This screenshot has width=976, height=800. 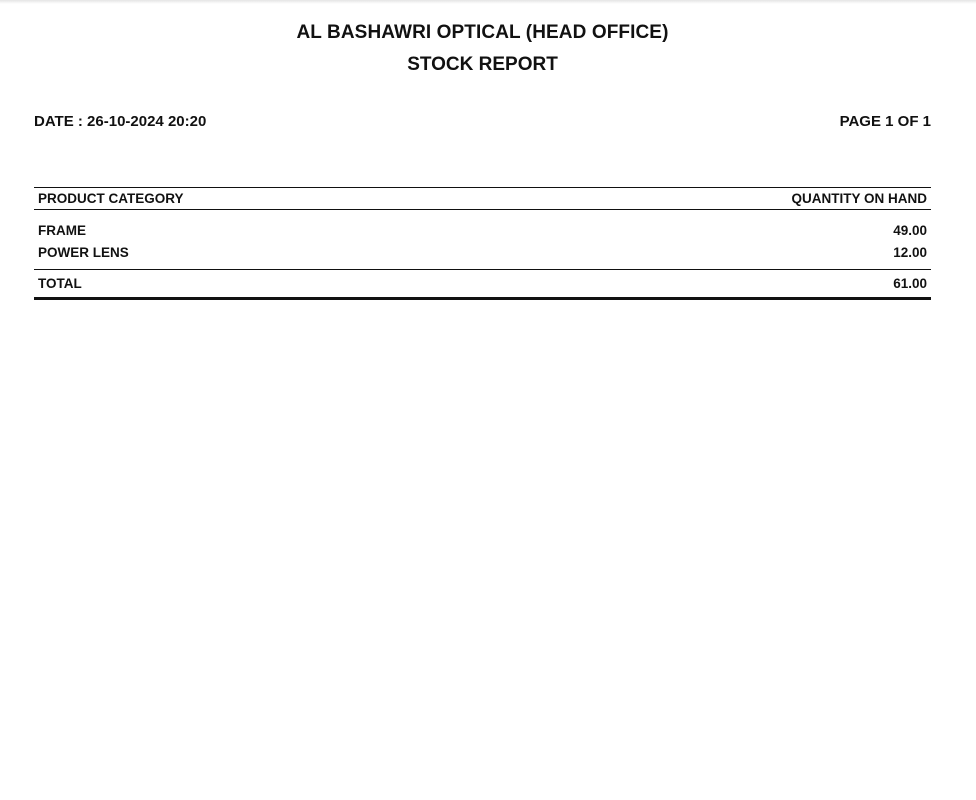 I want to click on viewer-top-shadow, so click(x=488, y=2).